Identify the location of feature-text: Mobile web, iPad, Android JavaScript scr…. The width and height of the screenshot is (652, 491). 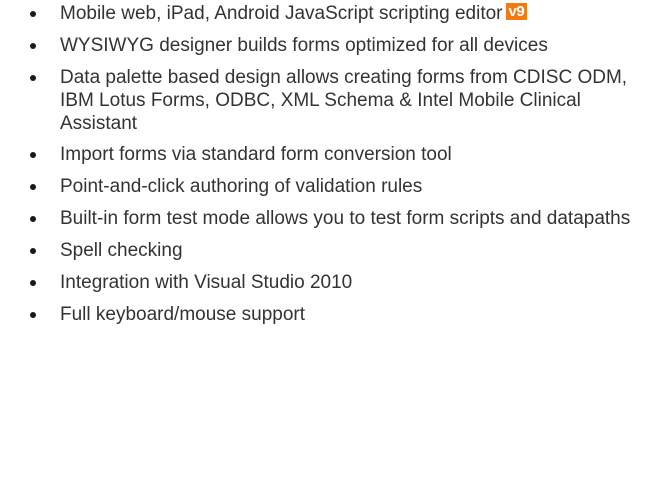
(281, 13).